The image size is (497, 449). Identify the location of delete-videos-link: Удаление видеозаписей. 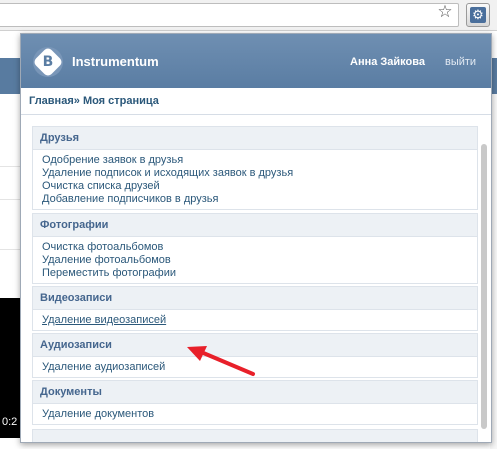
(259, 320).